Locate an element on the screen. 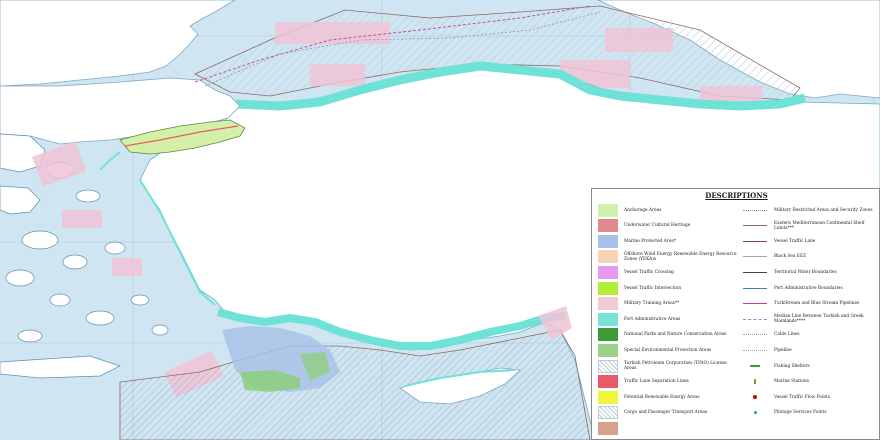  legend-item: Marine Protected Area* is located at coordinates (668, 241).